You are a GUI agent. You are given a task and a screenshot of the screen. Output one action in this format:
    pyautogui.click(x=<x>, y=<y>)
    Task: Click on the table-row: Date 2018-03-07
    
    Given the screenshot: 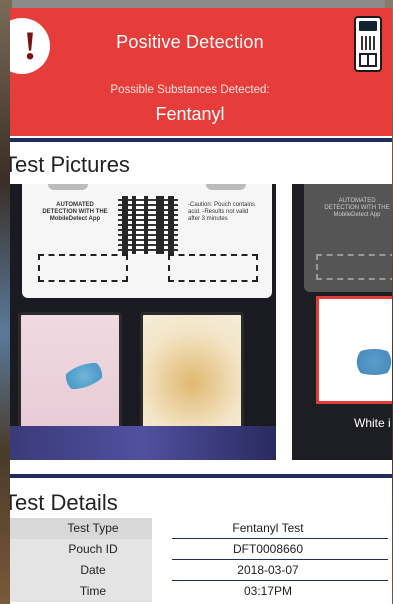 What is the action you would take?
    pyautogui.click(x=201, y=570)
    